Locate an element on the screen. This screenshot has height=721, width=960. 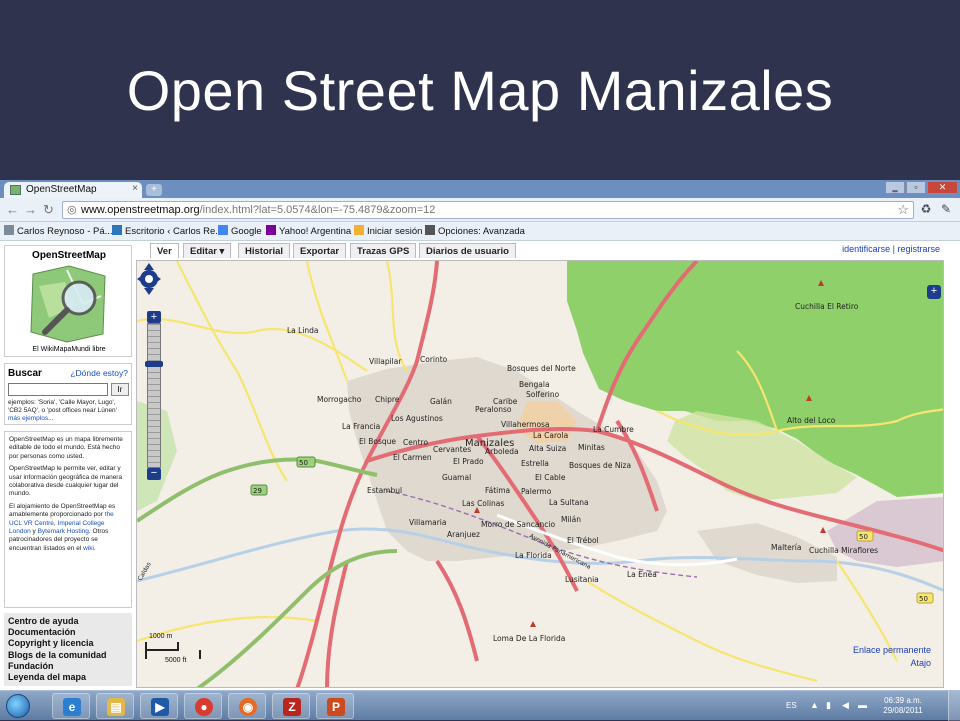
tab-history: Historial is located at coordinates (264, 250).